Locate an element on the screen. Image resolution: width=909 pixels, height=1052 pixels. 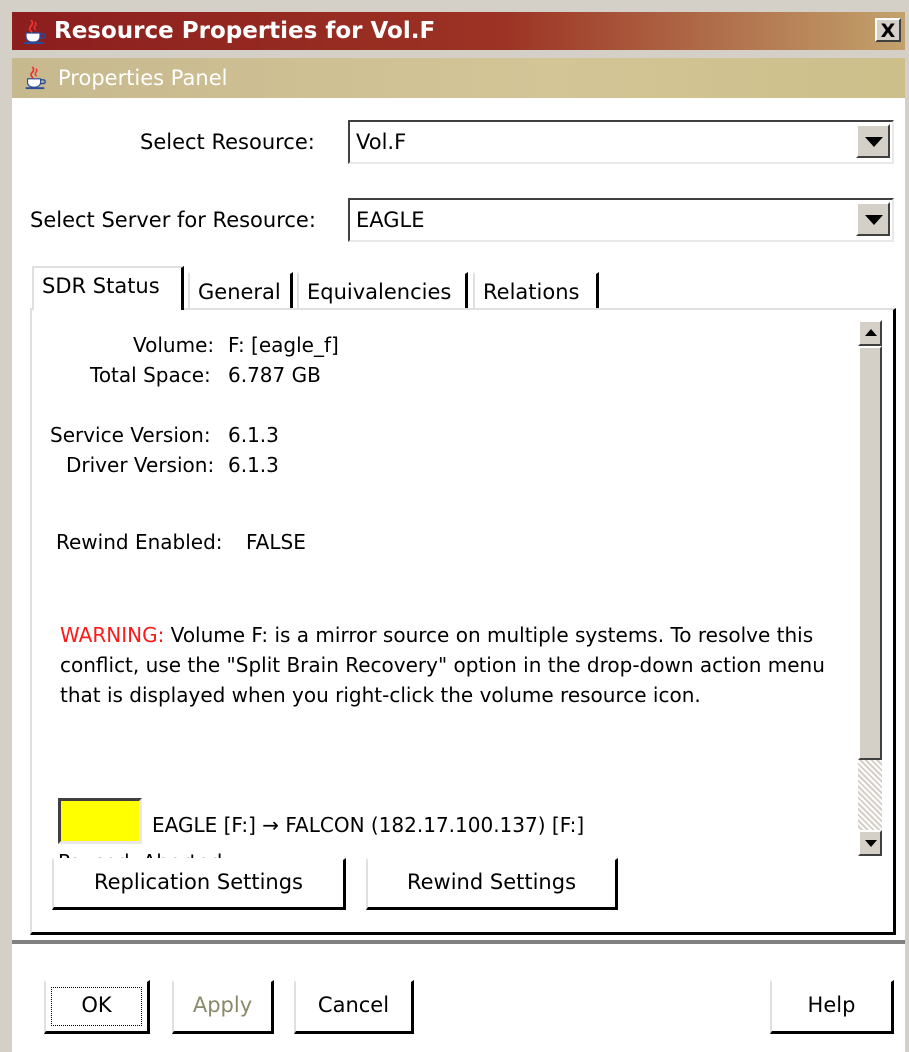
rewind-enabled-value: FALSE is located at coordinates (276, 542).